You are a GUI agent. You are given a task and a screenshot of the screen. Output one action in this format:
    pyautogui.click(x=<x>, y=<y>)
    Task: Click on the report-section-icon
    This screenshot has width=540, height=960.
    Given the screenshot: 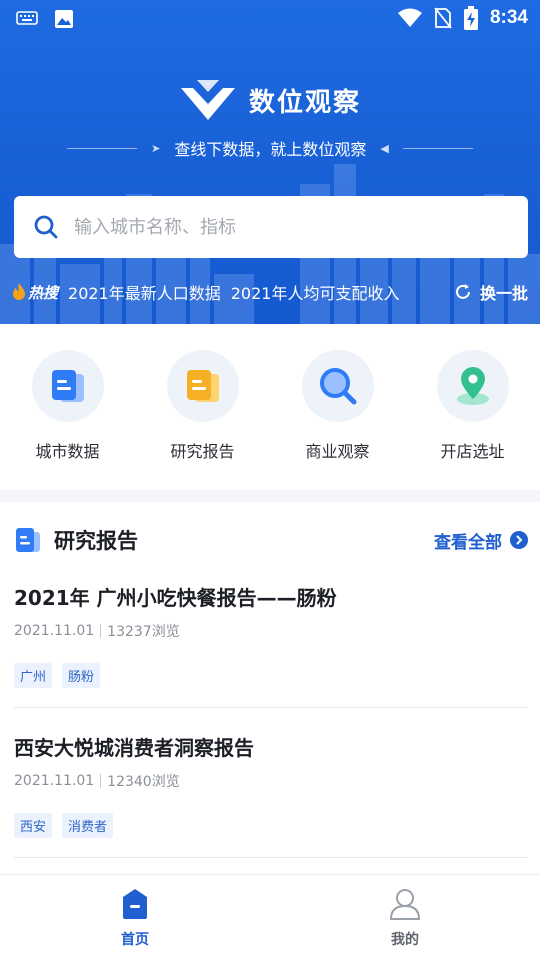 What is the action you would take?
    pyautogui.click(x=28, y=540)
    